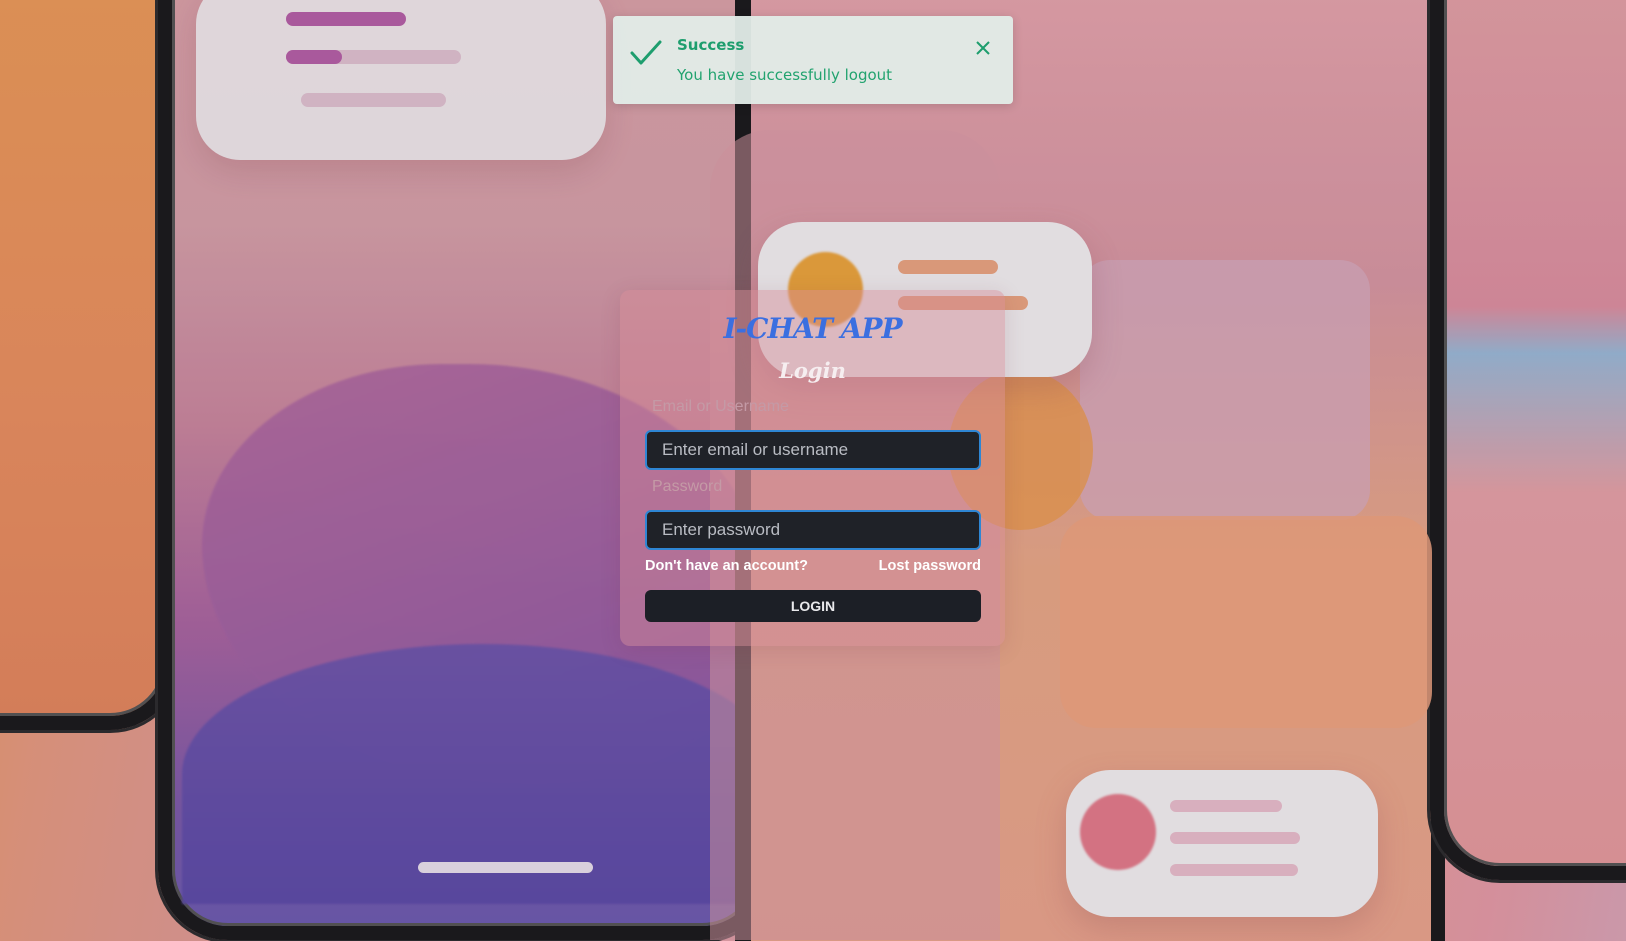  I want to click on app-title: I-CHAT APP, so click(812, 328).